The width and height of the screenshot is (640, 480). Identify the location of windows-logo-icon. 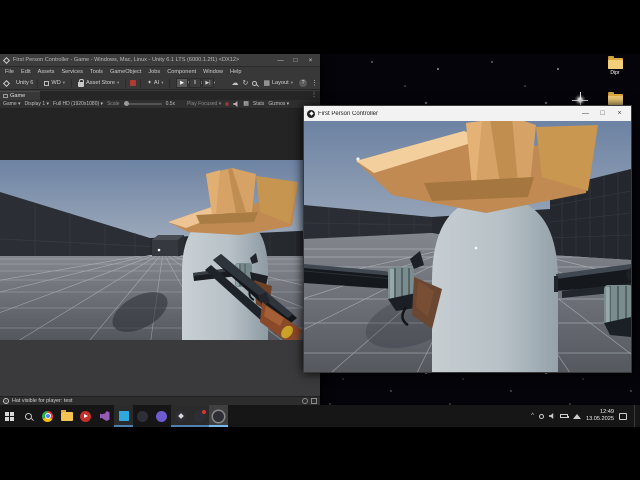
(9, 416).